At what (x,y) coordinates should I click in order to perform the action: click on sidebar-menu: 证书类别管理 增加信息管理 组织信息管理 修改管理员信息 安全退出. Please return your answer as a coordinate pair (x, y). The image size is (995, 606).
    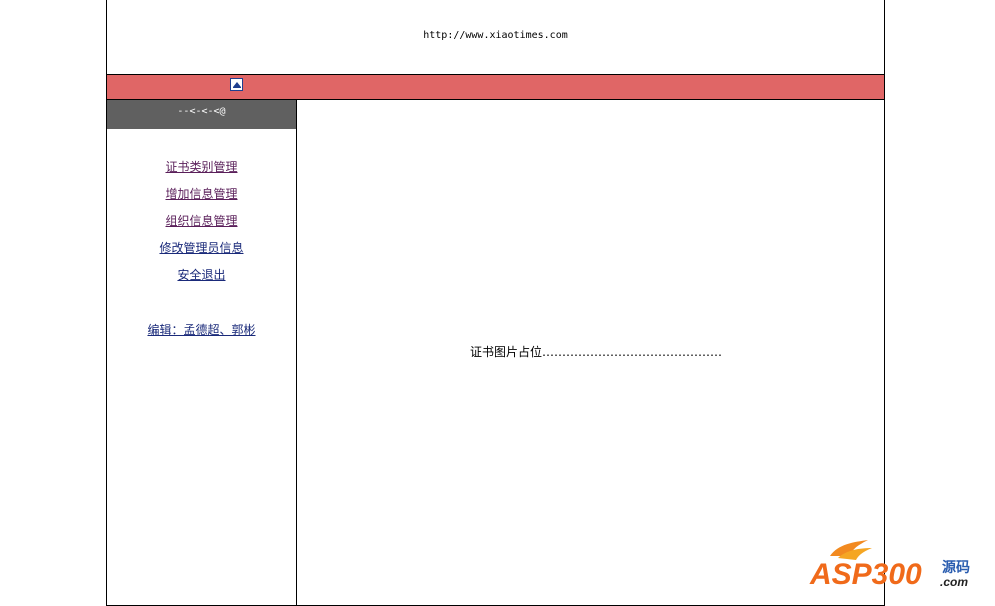
    Looking at the image, I should click on (201, 225).